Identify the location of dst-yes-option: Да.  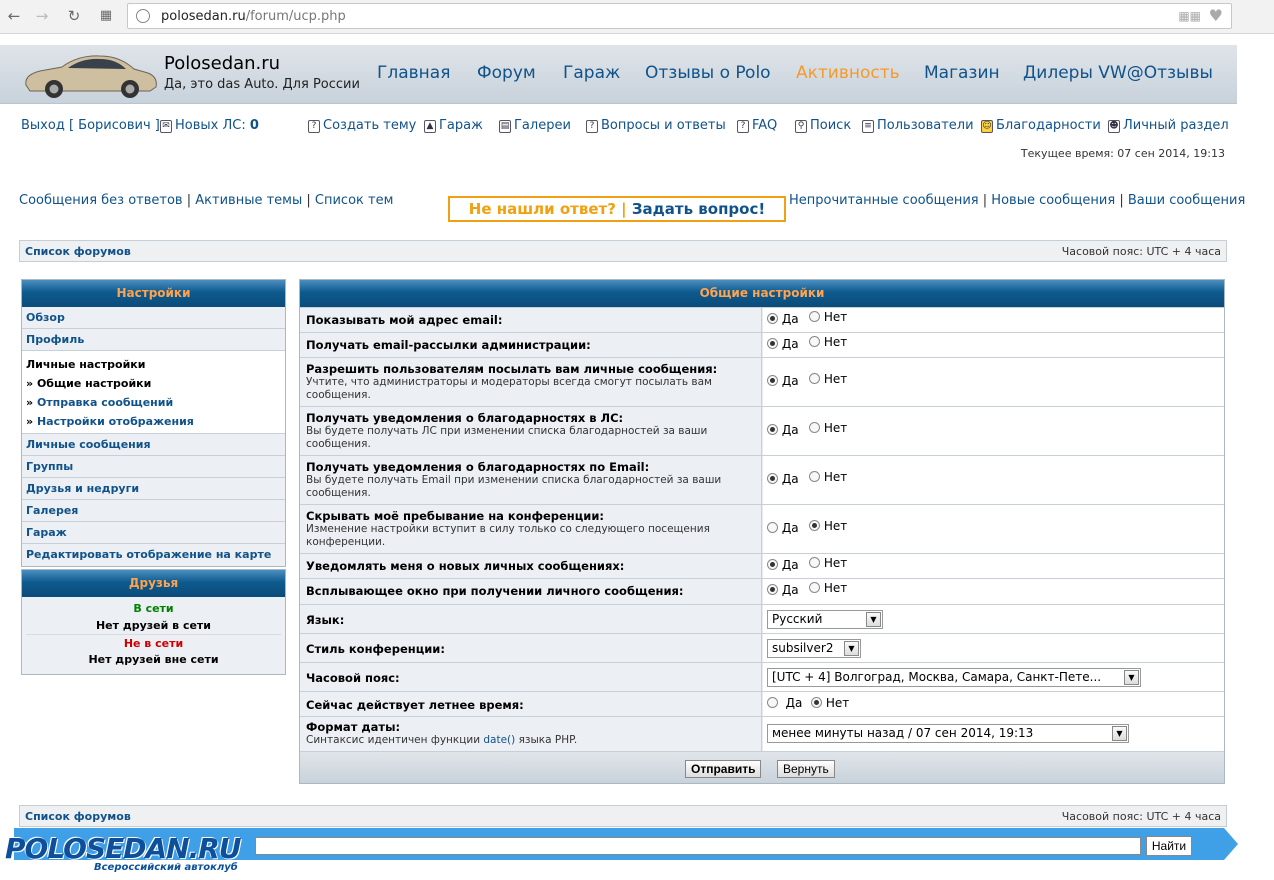
(784, 703).